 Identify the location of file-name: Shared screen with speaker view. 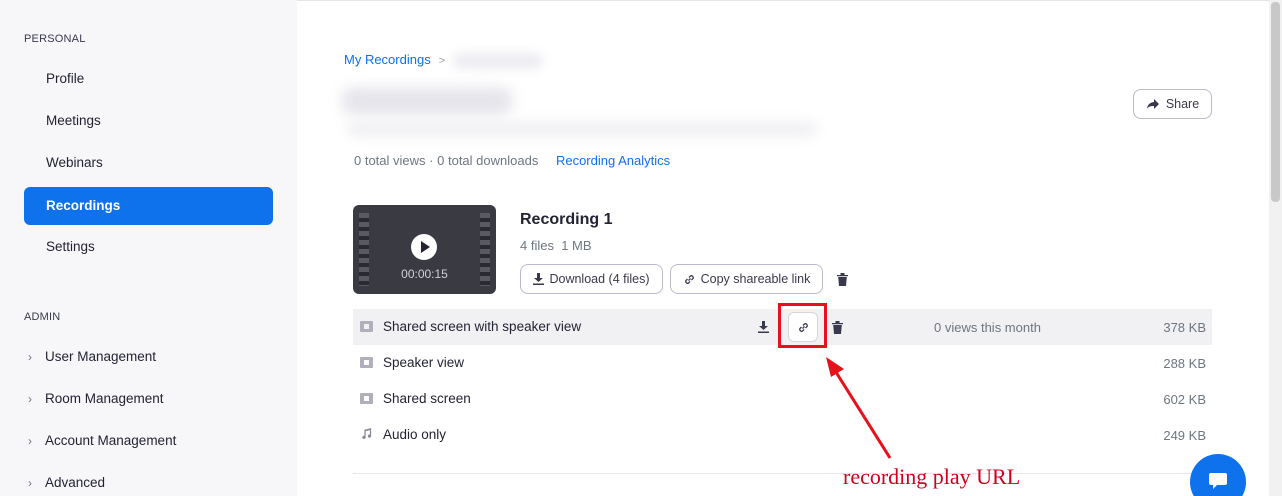
(482, 326).